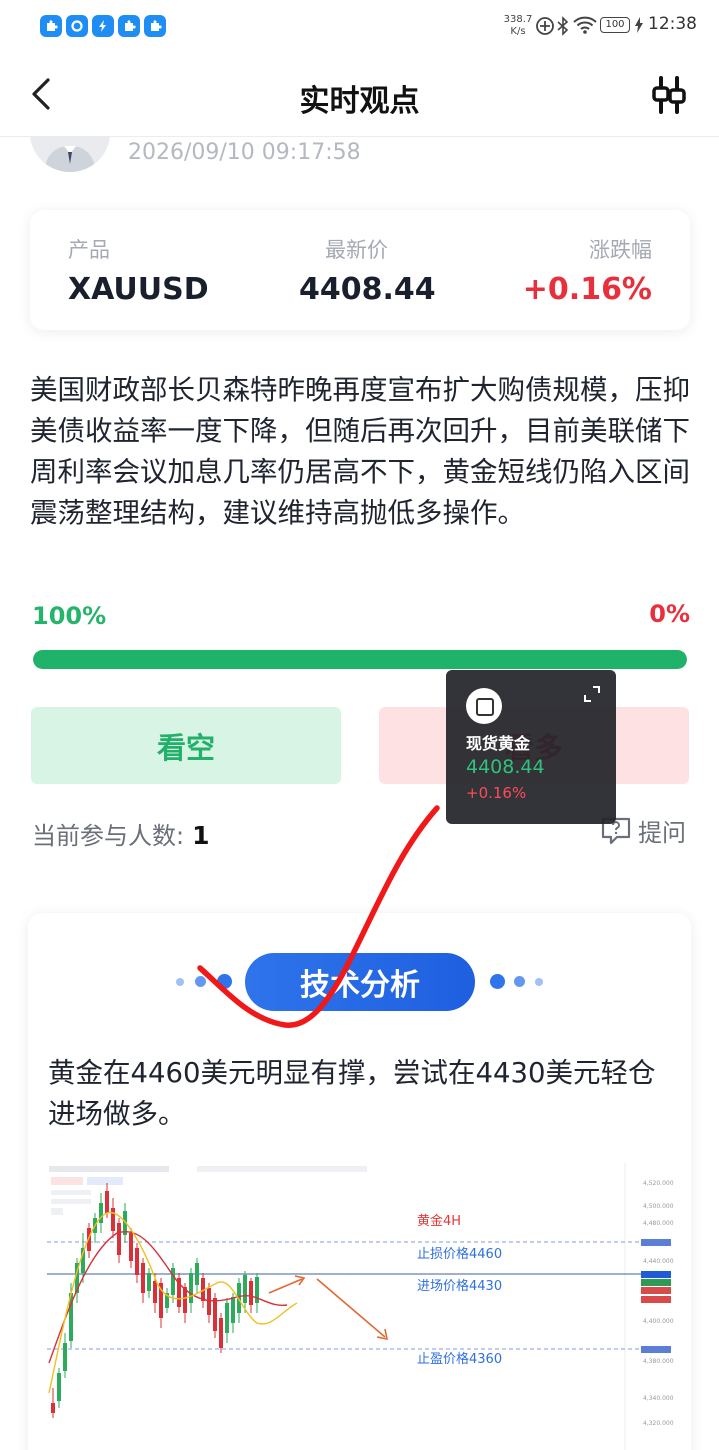  What do you see at coordinates (662, 833) in the screenshot?
I see `ask-label: 提问` at bounding box center [662, 833].